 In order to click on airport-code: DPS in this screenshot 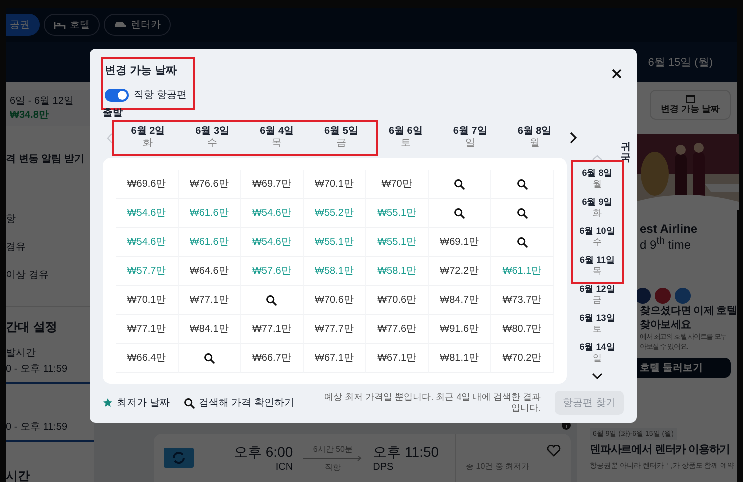, I will do `click(383, 467)`.